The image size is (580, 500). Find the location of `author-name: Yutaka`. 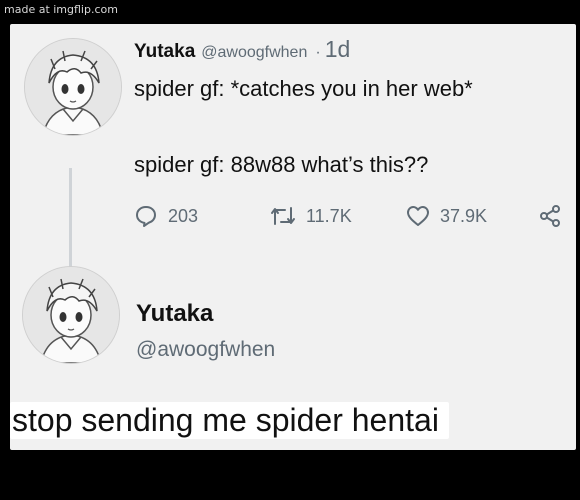

author-name: Yutaka is located at coordinates (164, 51).